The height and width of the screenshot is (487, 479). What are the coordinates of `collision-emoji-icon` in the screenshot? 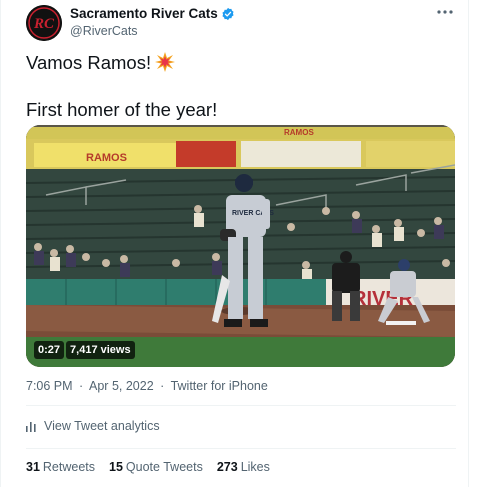 It's located at (165, 64).